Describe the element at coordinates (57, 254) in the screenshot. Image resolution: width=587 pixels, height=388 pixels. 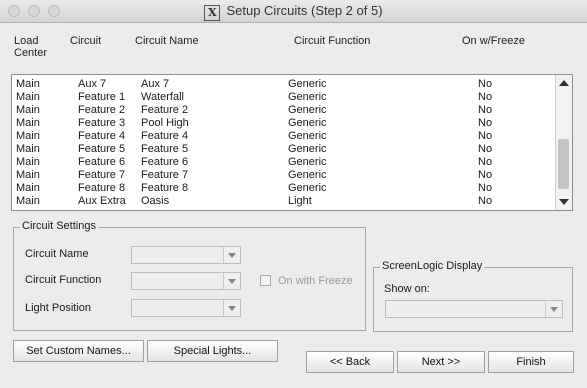
I see `circuit-name-label: Circuit Name` at that location.